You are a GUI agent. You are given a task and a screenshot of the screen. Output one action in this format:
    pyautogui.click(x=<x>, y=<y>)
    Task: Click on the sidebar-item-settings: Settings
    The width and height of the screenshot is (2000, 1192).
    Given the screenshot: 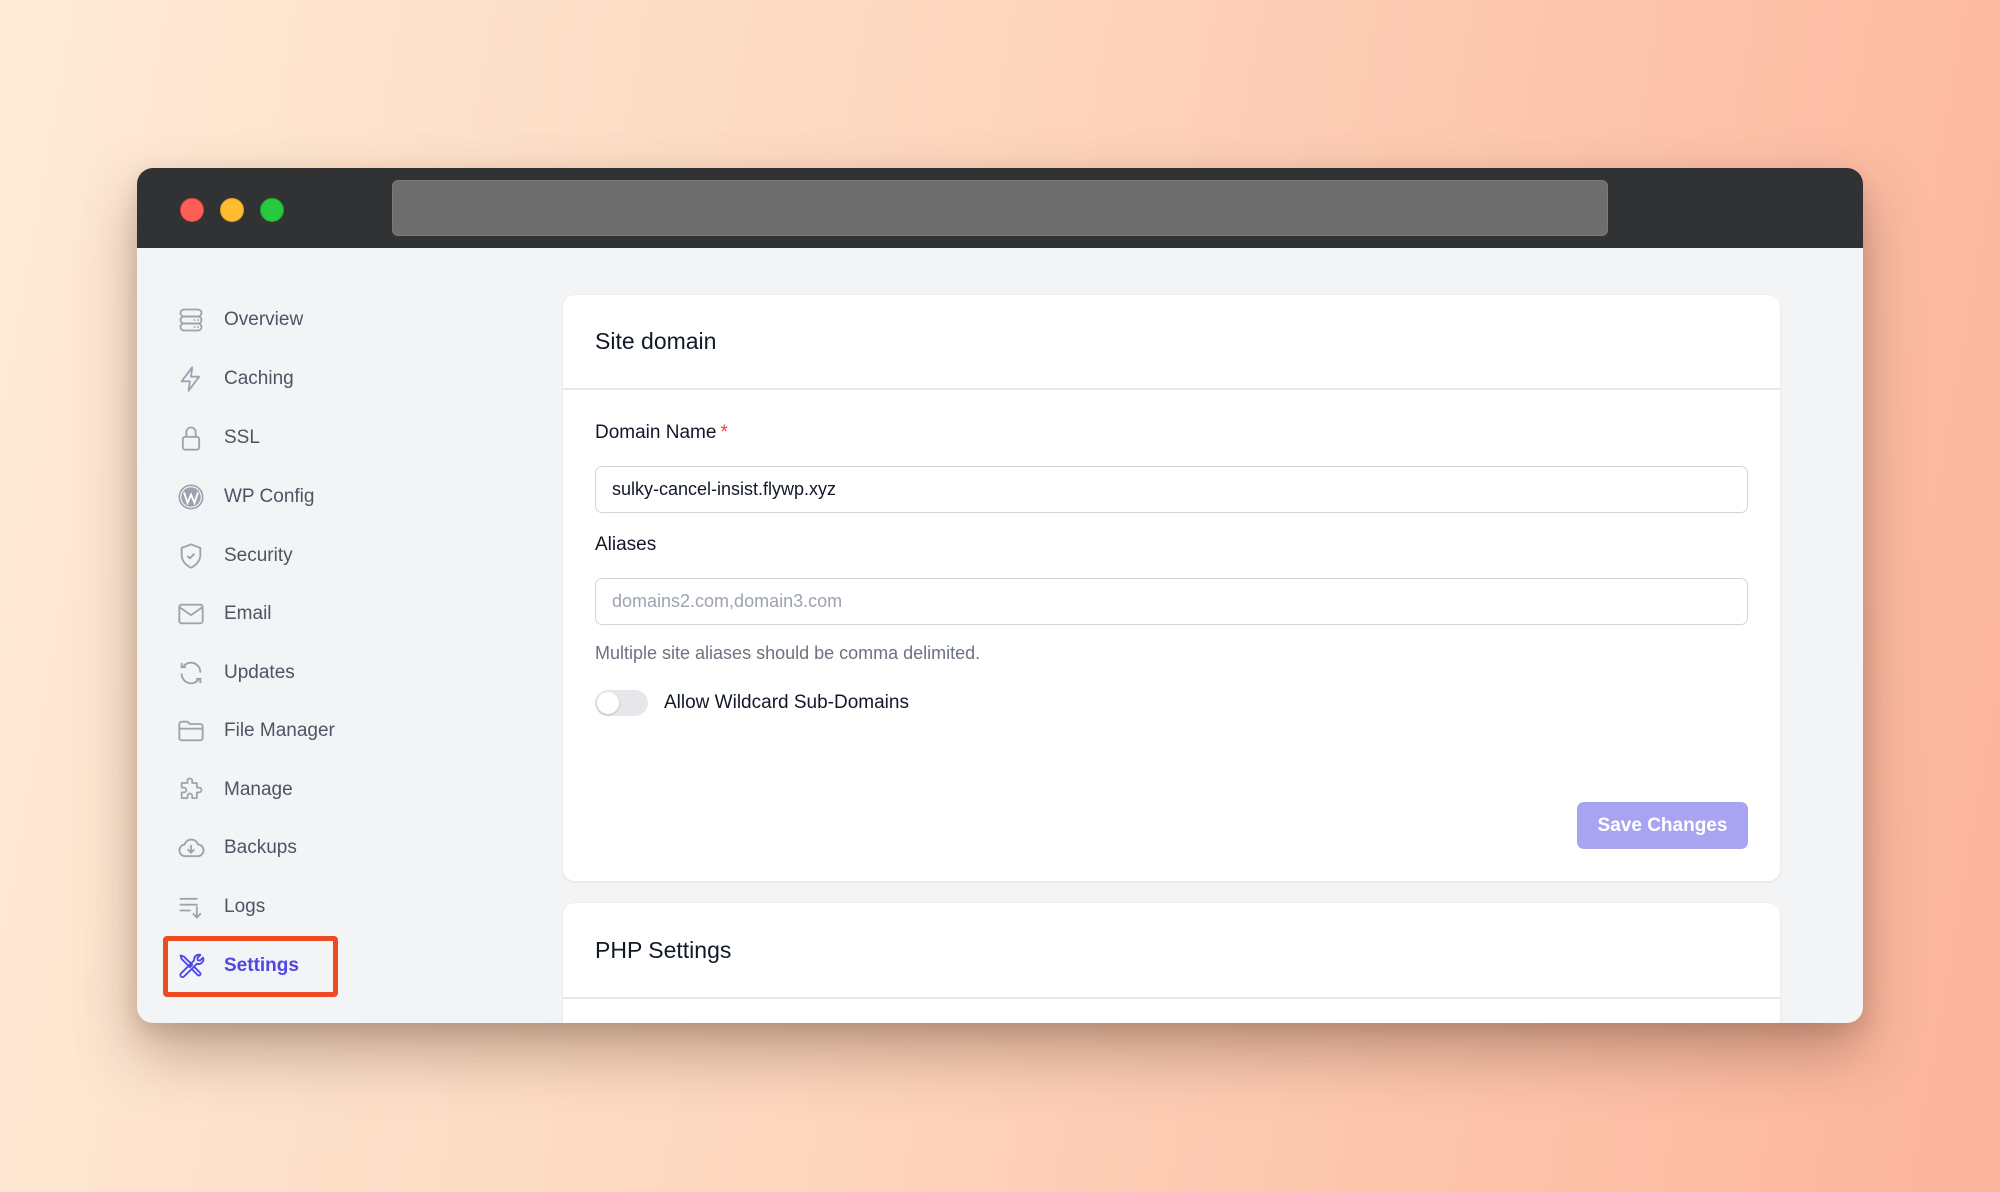 What is the action you would take?
    pyautogui.click(x=238, y=966)
    